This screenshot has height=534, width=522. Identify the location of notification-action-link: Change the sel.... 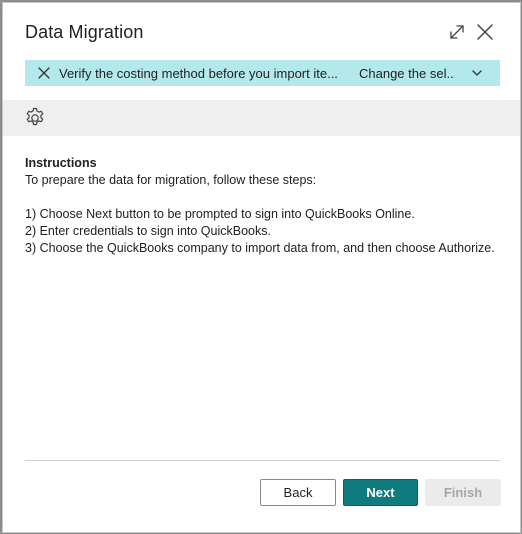
(407, 73).